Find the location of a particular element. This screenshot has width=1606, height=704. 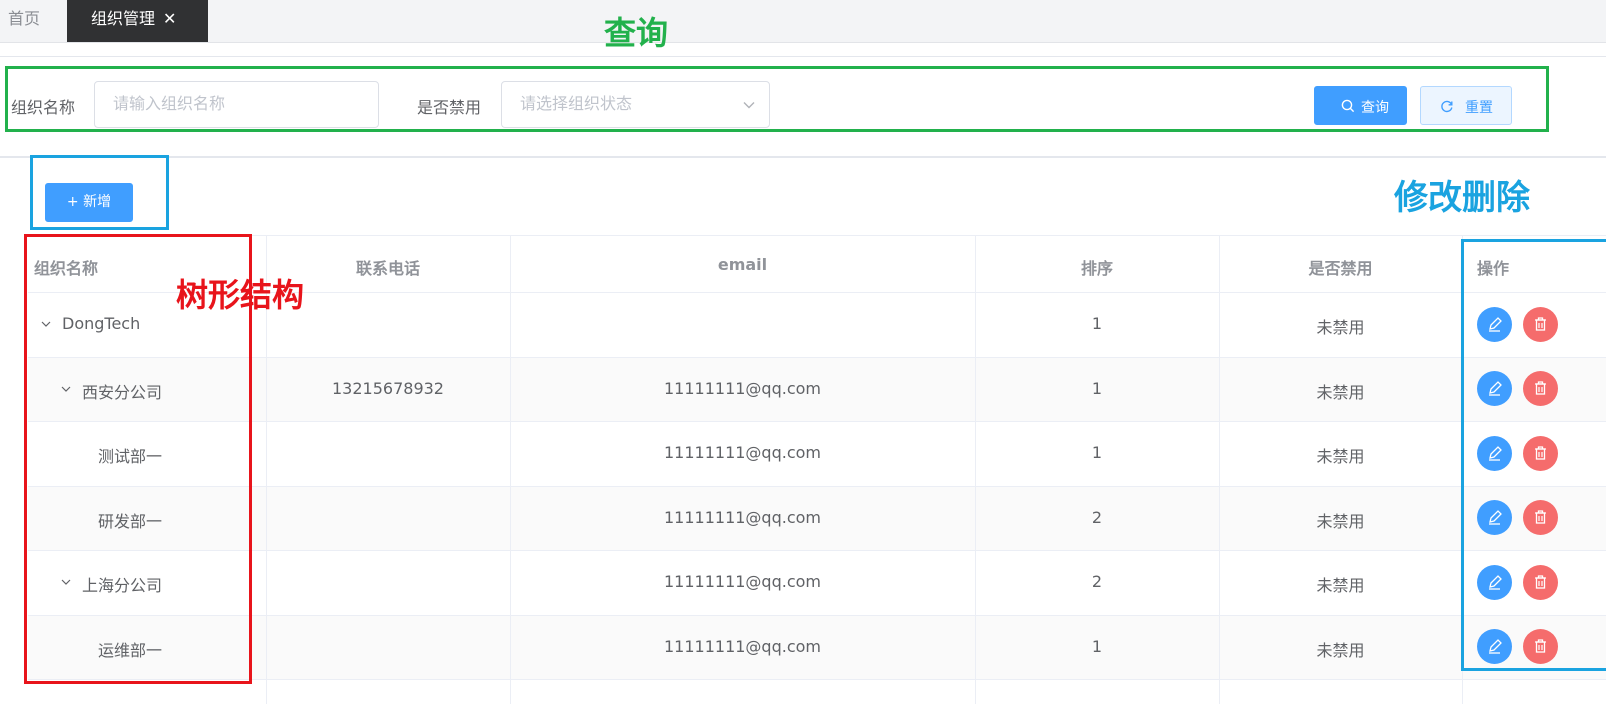

annotation-actions-box is located at coordinates (1533, 455).